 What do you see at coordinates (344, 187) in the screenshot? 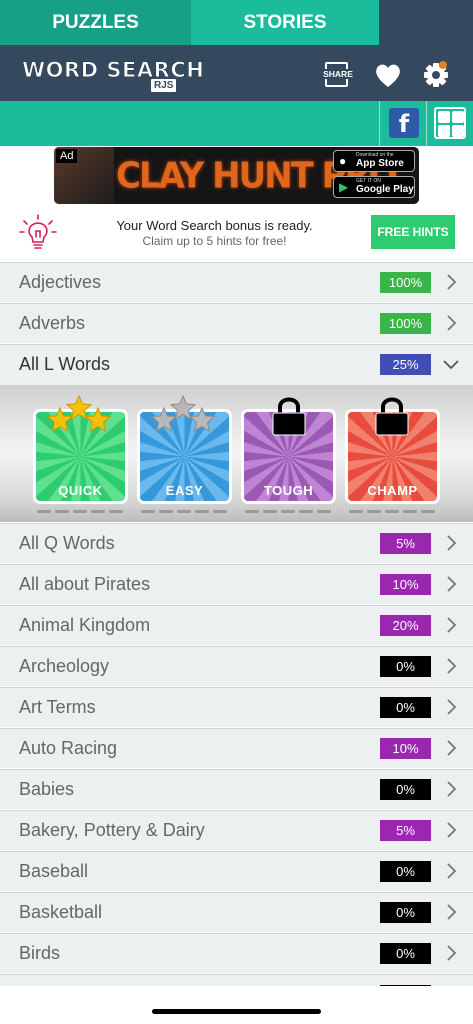
I see `play-icon: ▶` at bounding box center [344, 187].